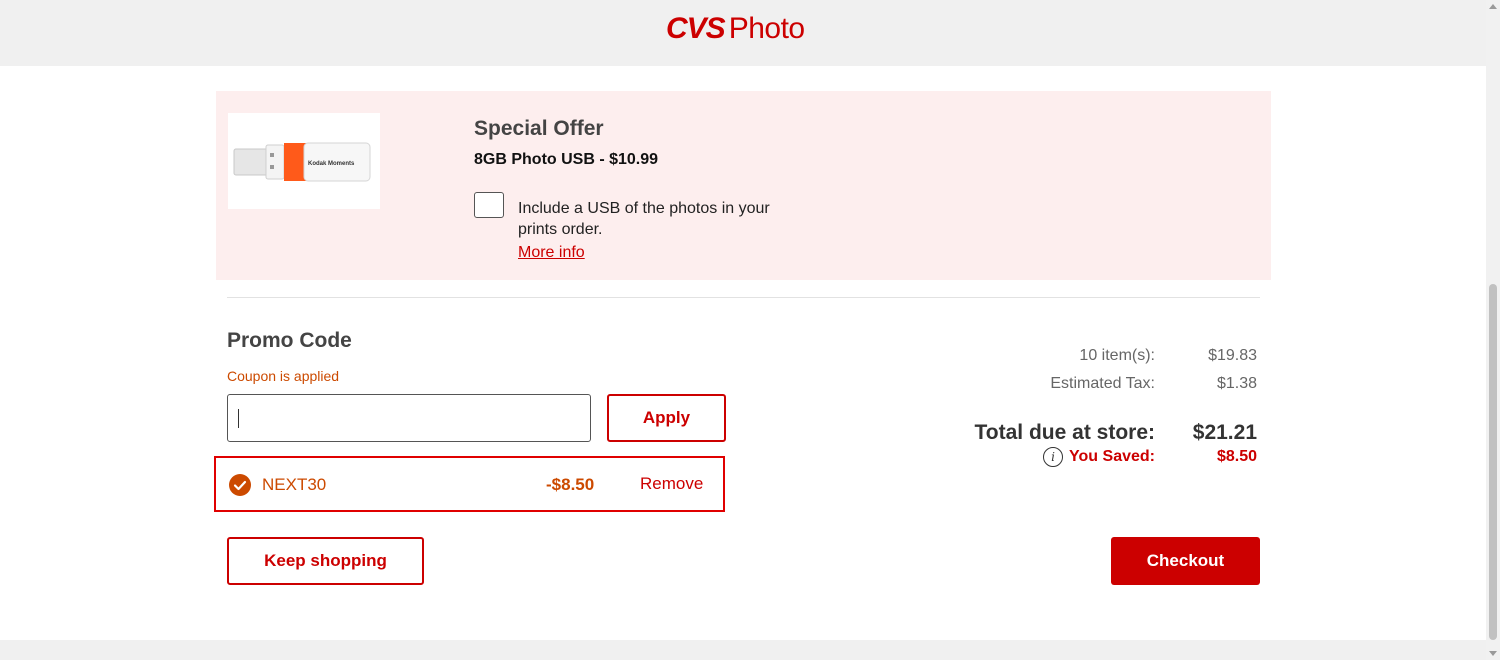 The height and width of the screenshot is (660, 1500). I want to click on coupon-discount-amount: -$8.50, so click(570, 484).